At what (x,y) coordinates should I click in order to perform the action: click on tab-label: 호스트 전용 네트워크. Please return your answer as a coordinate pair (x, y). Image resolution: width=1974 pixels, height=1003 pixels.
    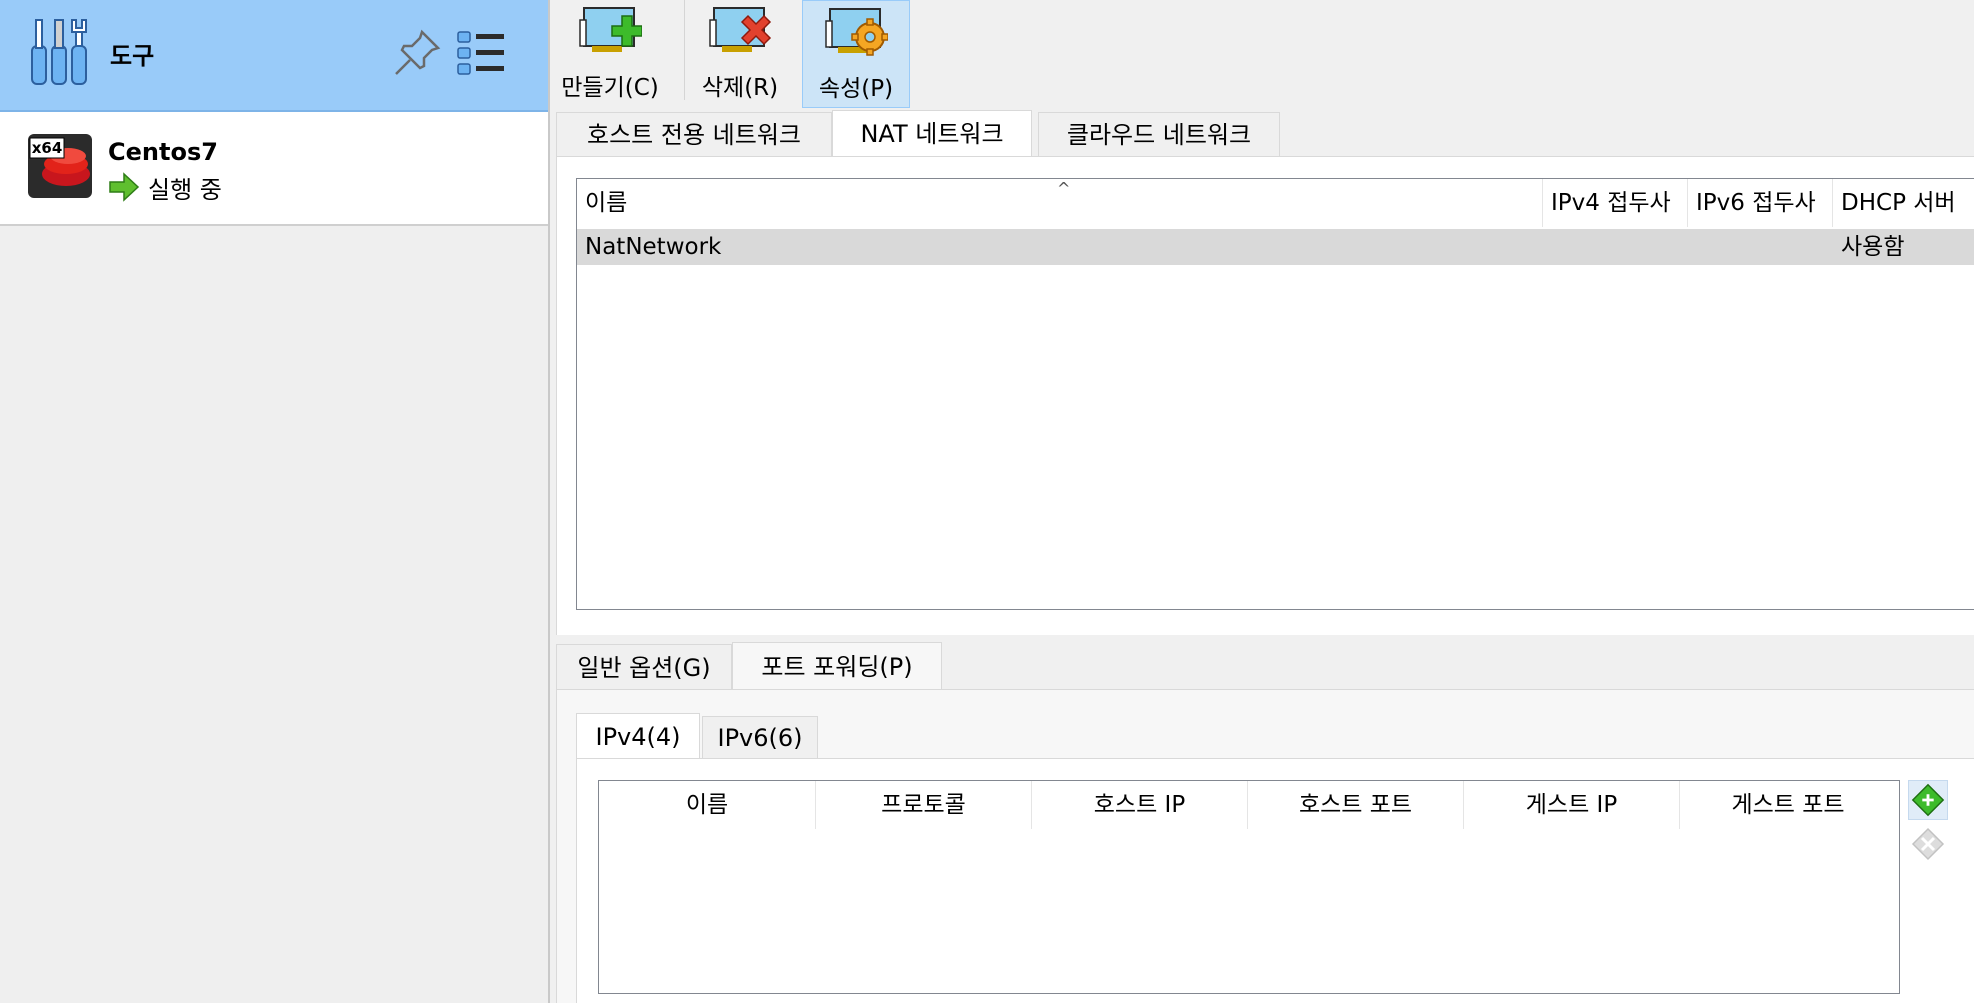
    Looking at the image, I should click on (694, 135).